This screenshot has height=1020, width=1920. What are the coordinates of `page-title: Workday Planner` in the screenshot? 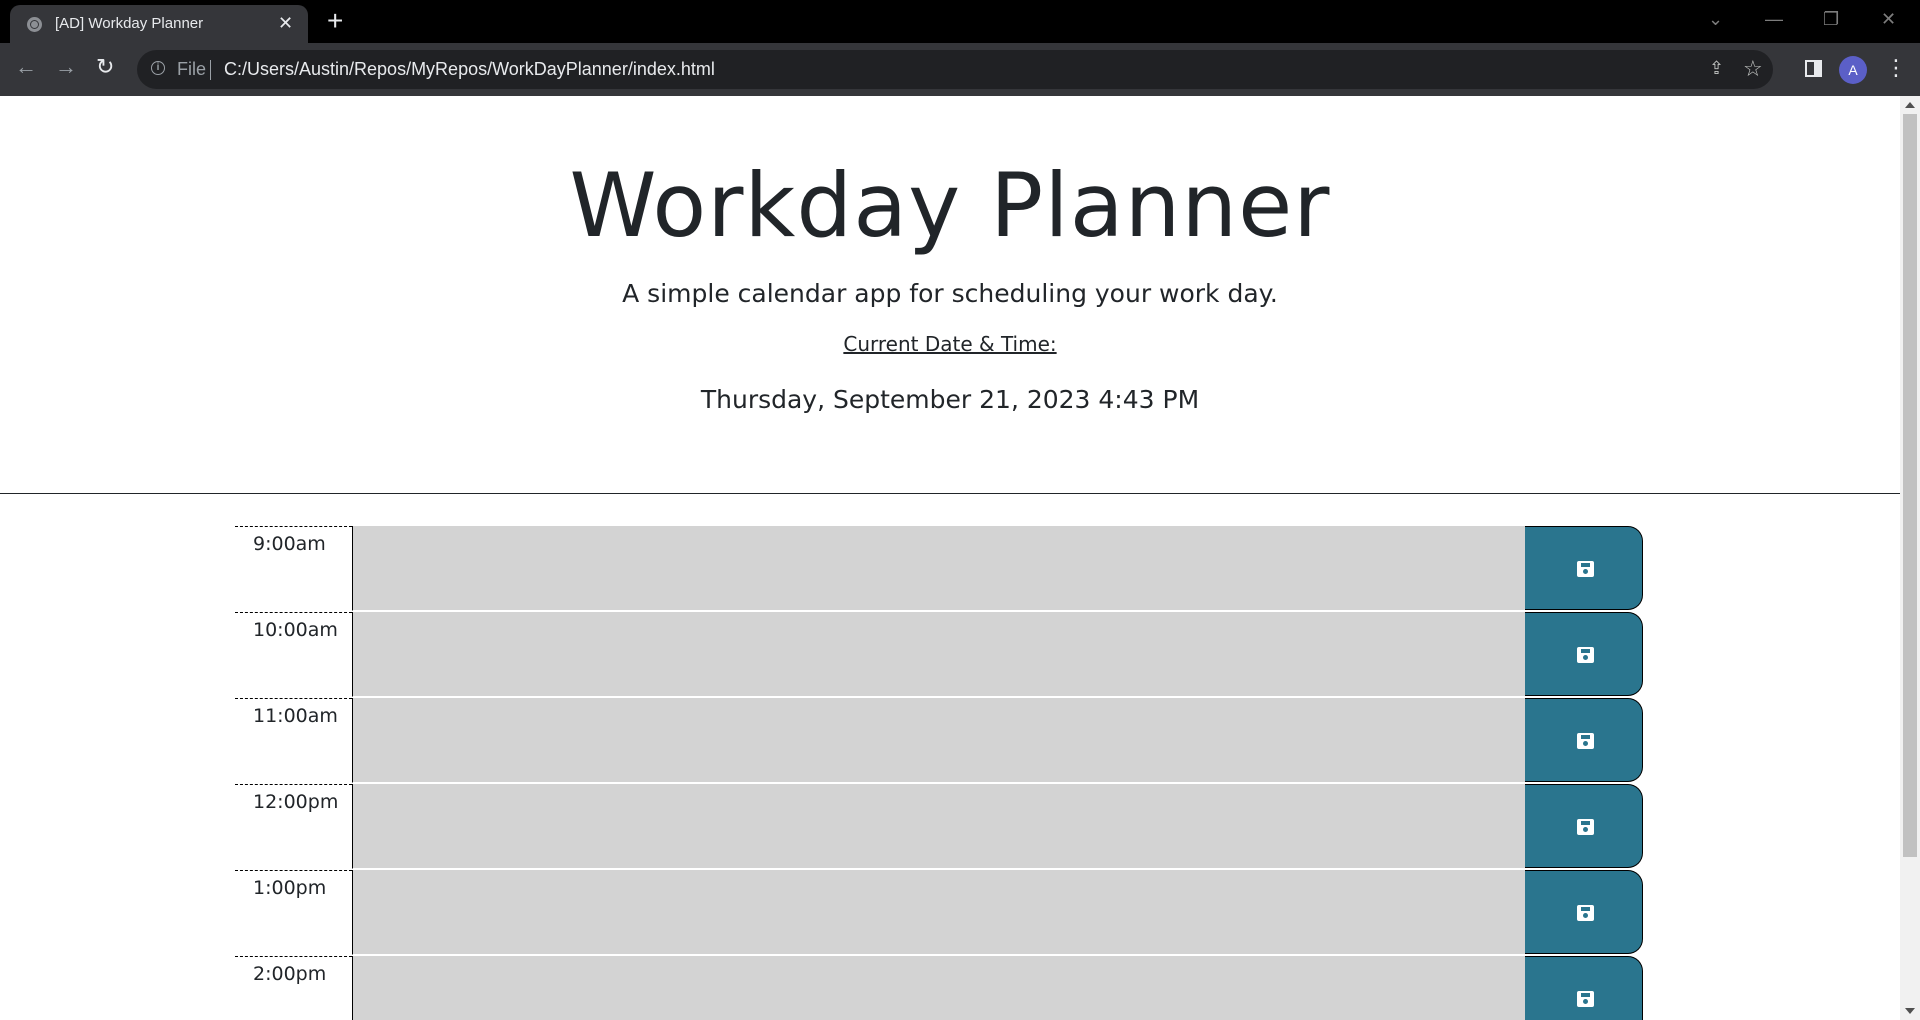 It's located at (950, 205).